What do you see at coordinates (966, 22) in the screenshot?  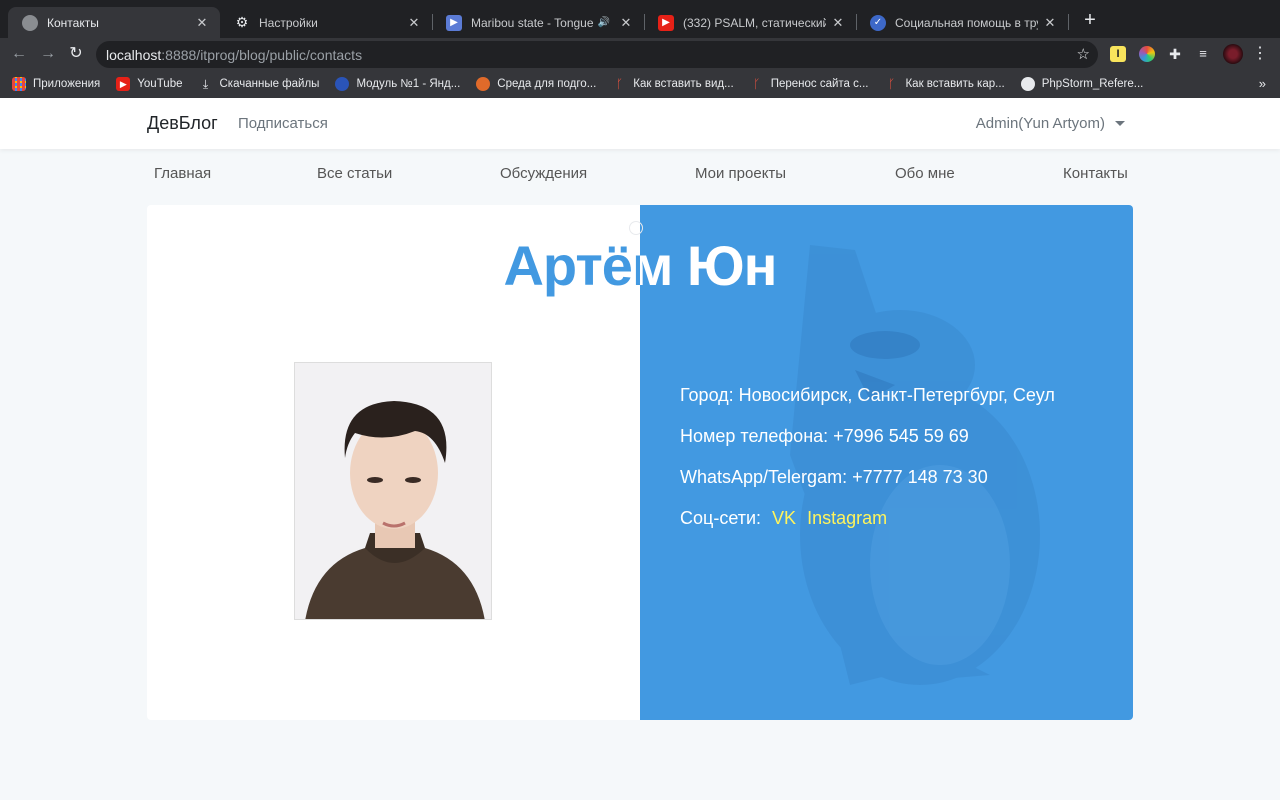 I see `tab-title: Социальная помощь в трудну` at bounding box center [966, 22].